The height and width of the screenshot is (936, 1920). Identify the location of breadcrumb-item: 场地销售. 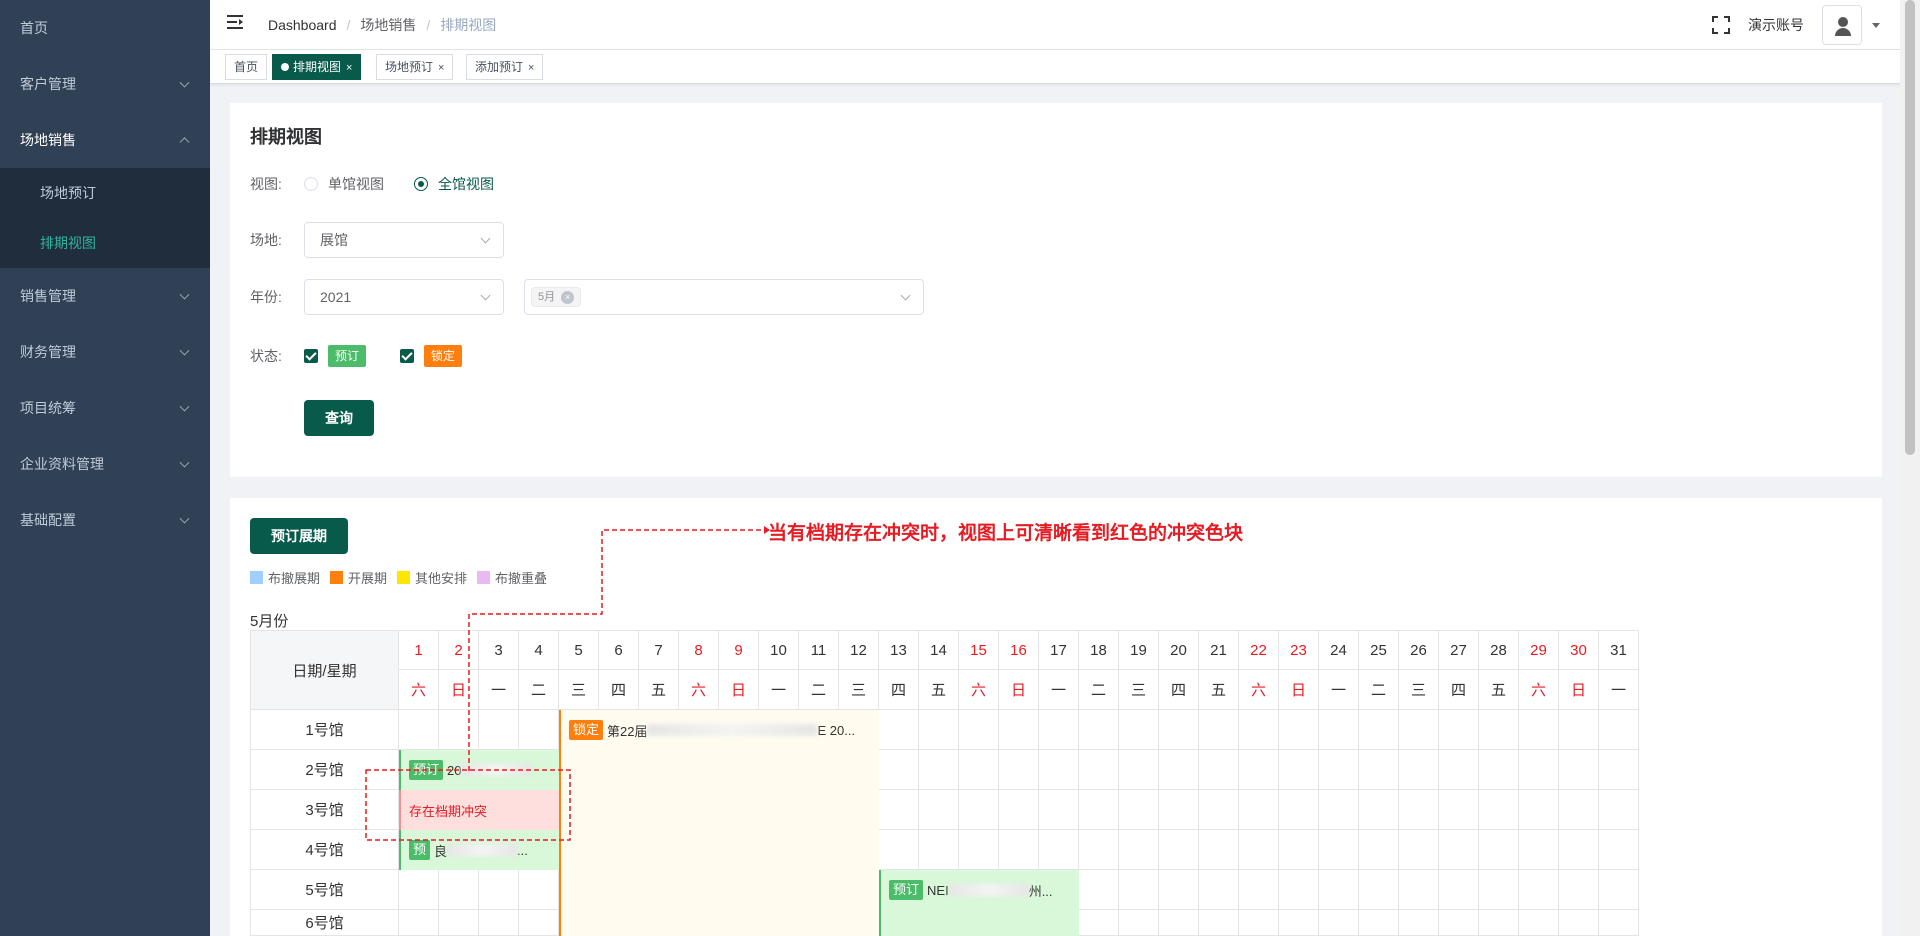
(388, 25).